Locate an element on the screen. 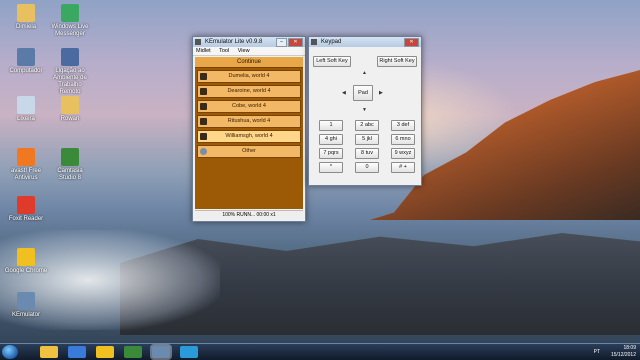 The image size is (640, 360). desktop-shortcut: Camtasia Studio 8 is located at coordinates (70, 165).